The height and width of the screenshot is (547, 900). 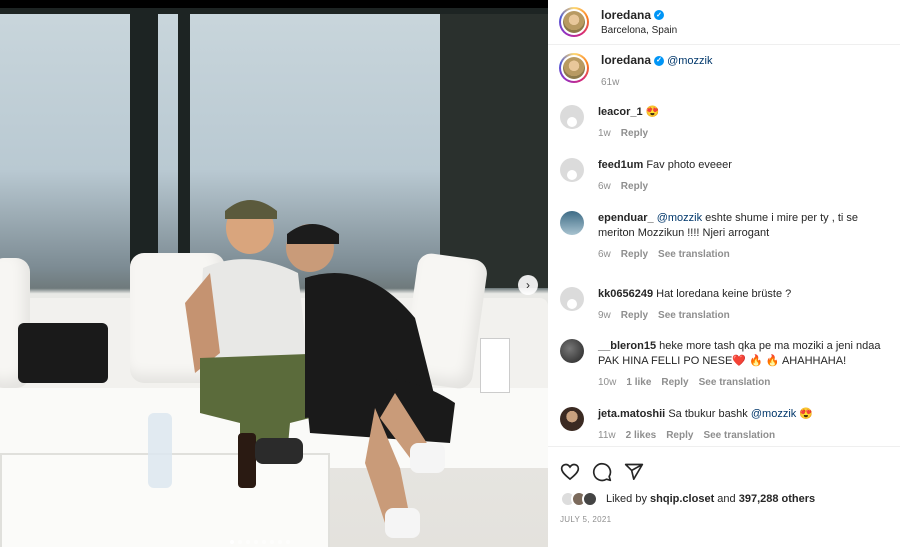 What do you see at coordinates (638, 382) in the screenshot?
I see `comment-likes: 1 like` at bounding box center [638, 382].